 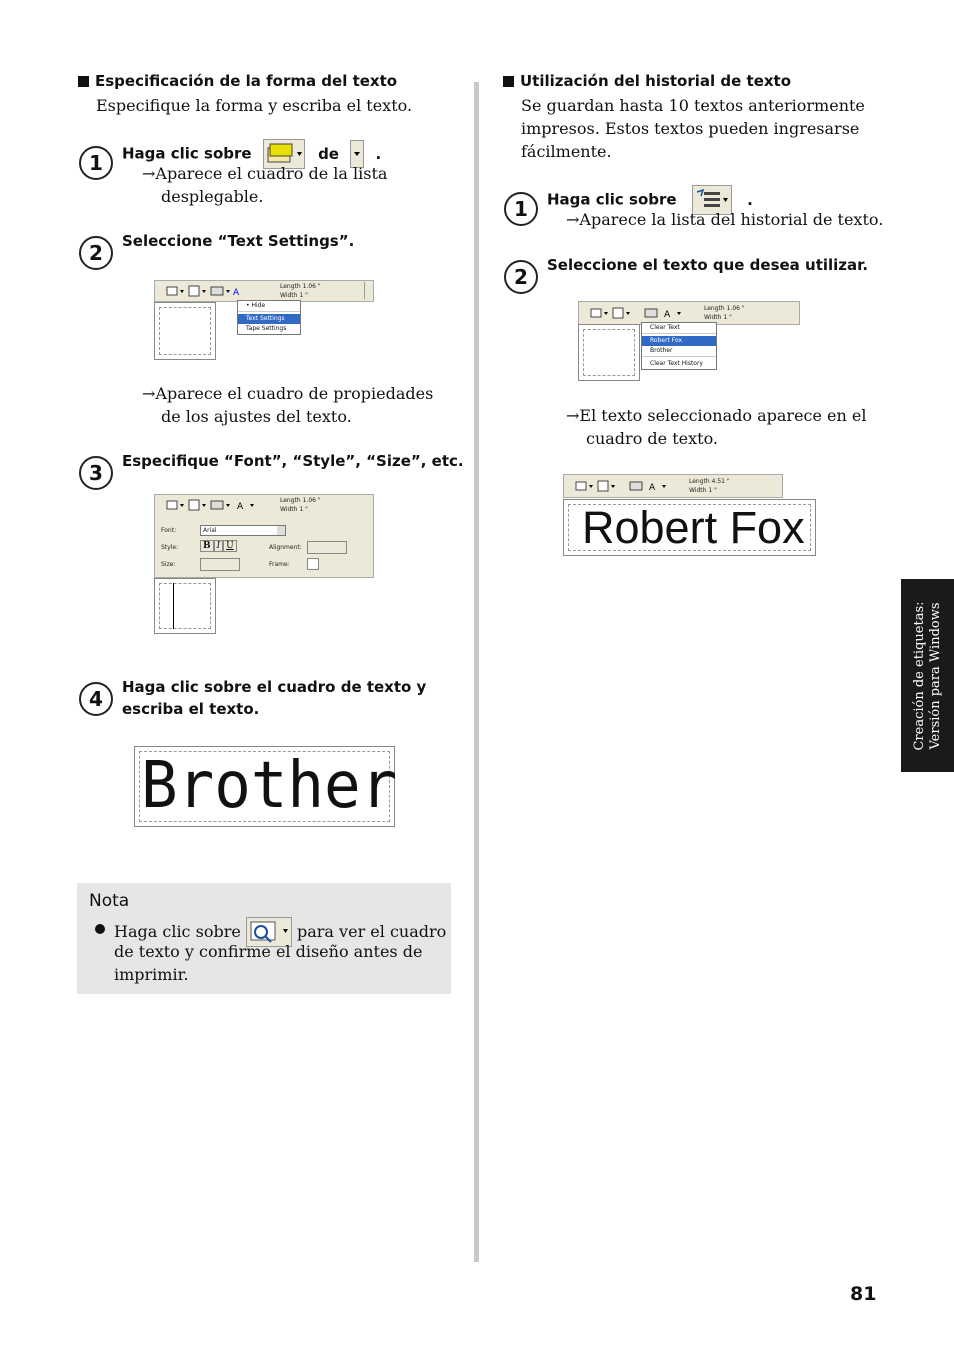 I want to click on screenshot-robert-fox-result: A Length 4.51 " Width 1 " Robert Fox, so click(x=690, y=515).